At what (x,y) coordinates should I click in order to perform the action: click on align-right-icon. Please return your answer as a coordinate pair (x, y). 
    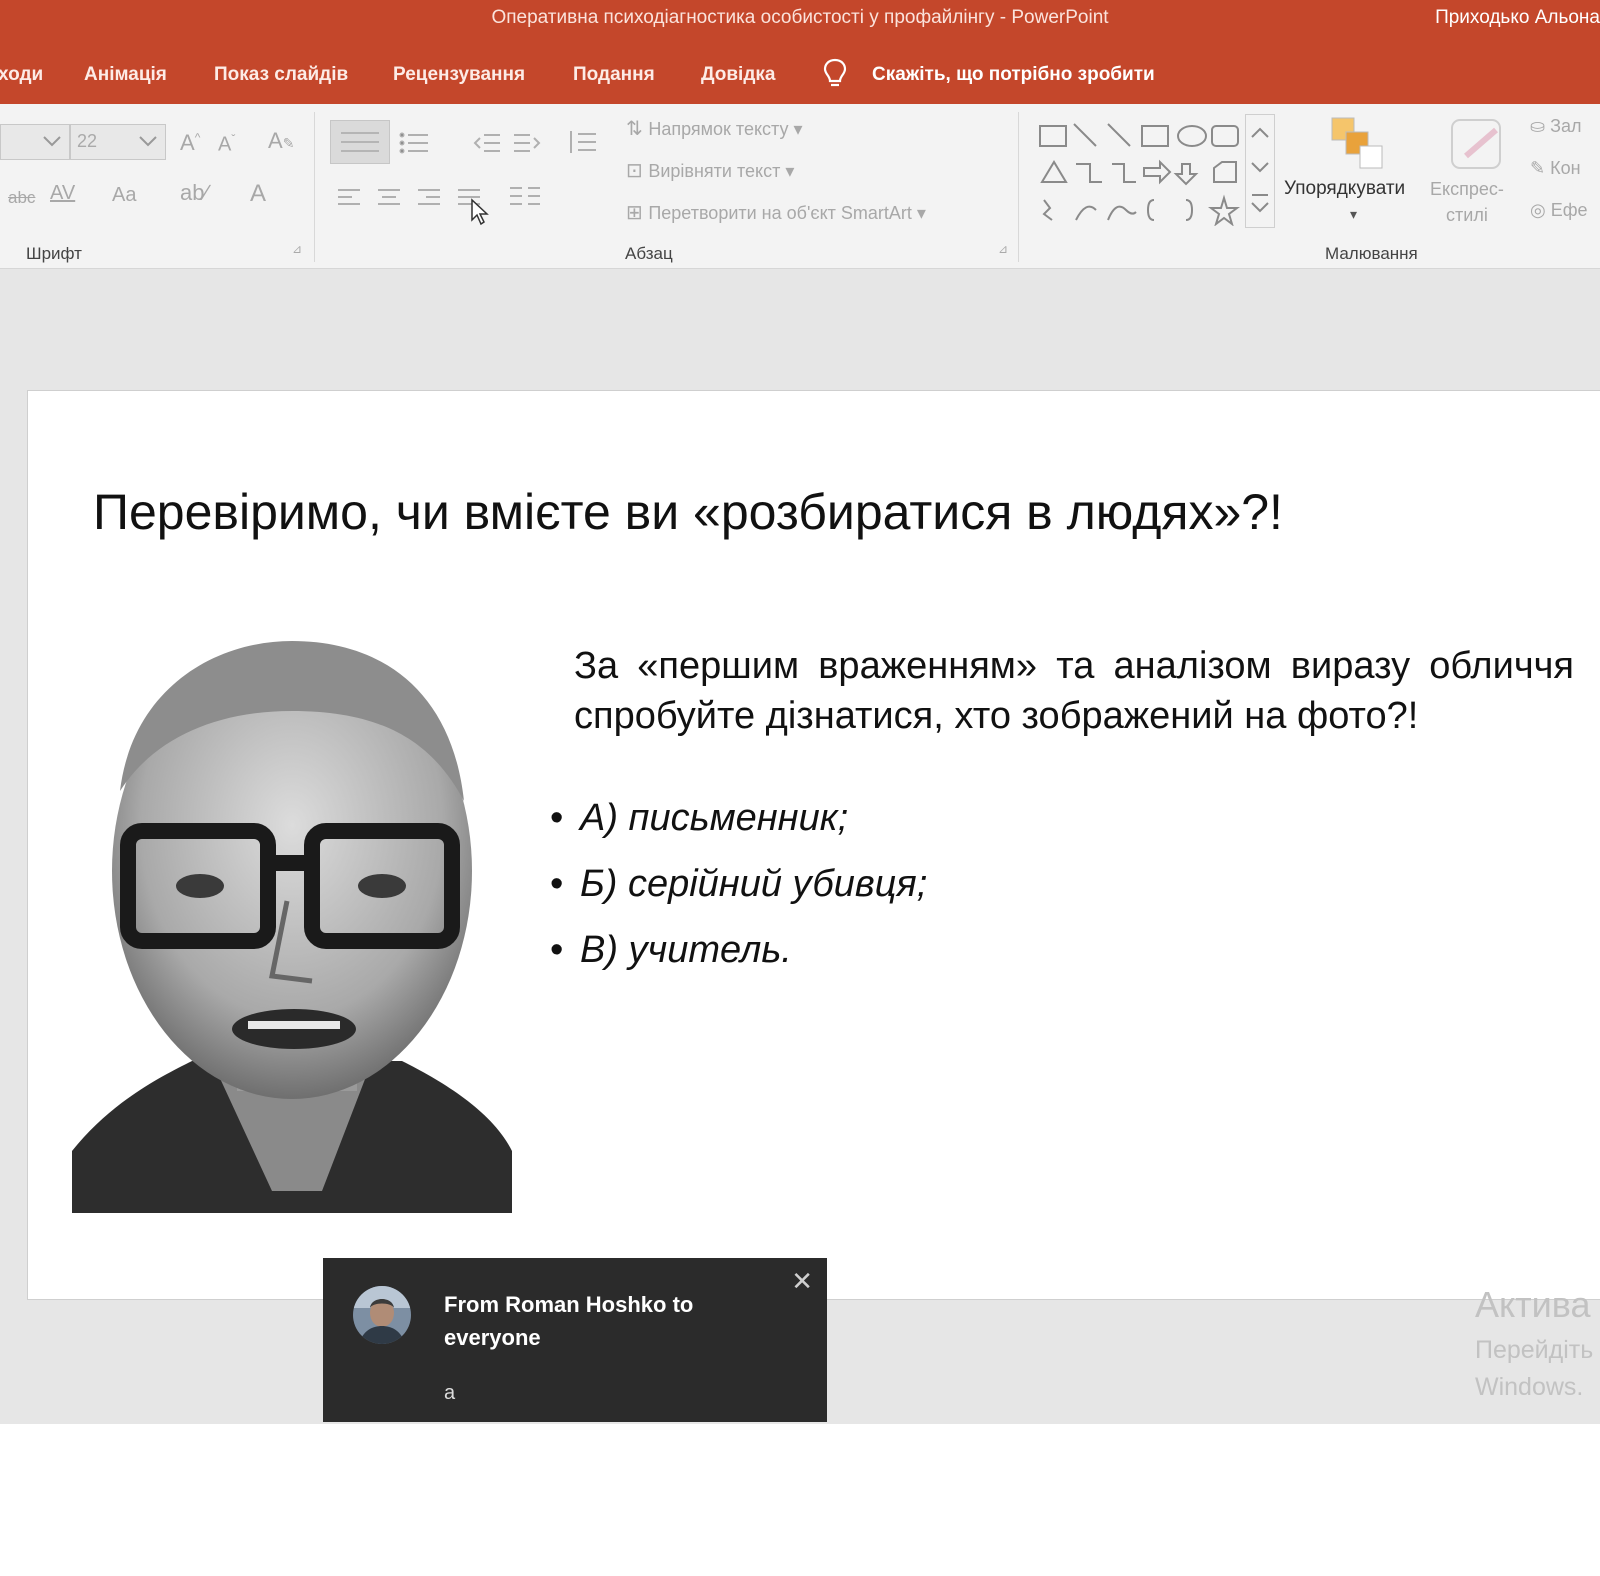
    Looking at the image, I should click on (429, 197).